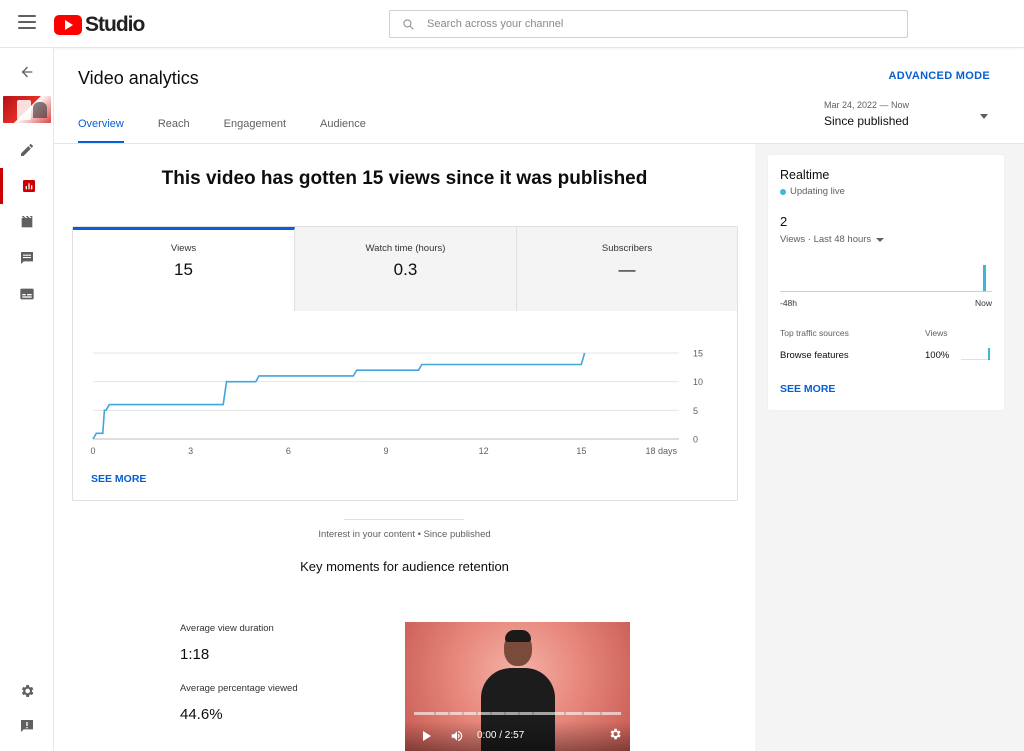 This screenshot has width=1024, height=751. I want to click on studio-logo: Studio, so click(99, 25).